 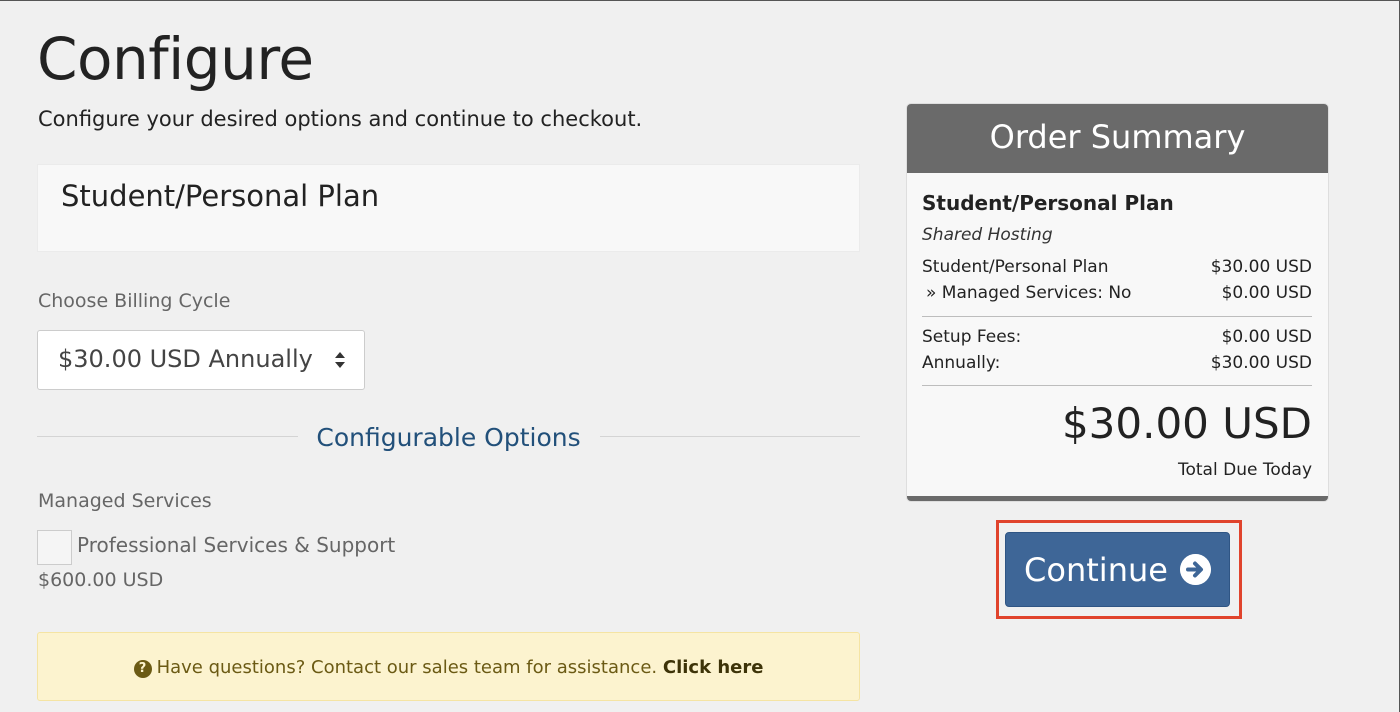 What do you see at coordinates (1261, 267) in the screenshot?
I see `summary-line-value: $30.00 USD` at bounding box center [1261, 267].